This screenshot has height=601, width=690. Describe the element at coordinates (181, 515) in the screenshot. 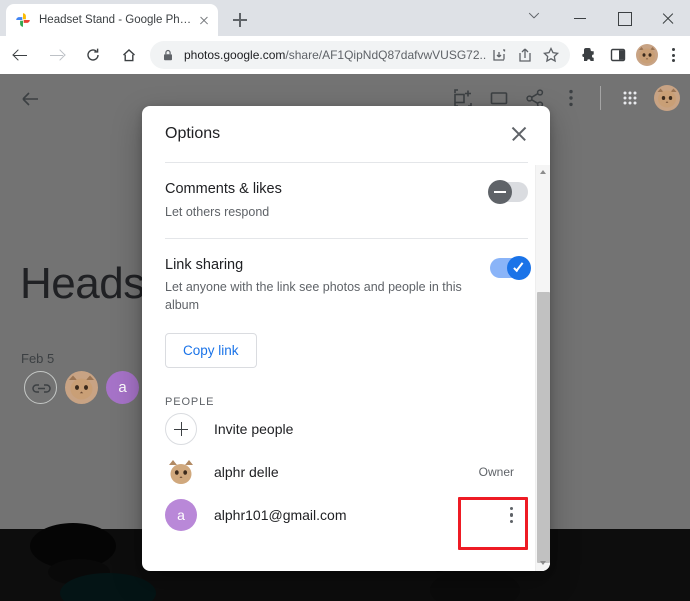

I see `letter-avatar: a` at that location.